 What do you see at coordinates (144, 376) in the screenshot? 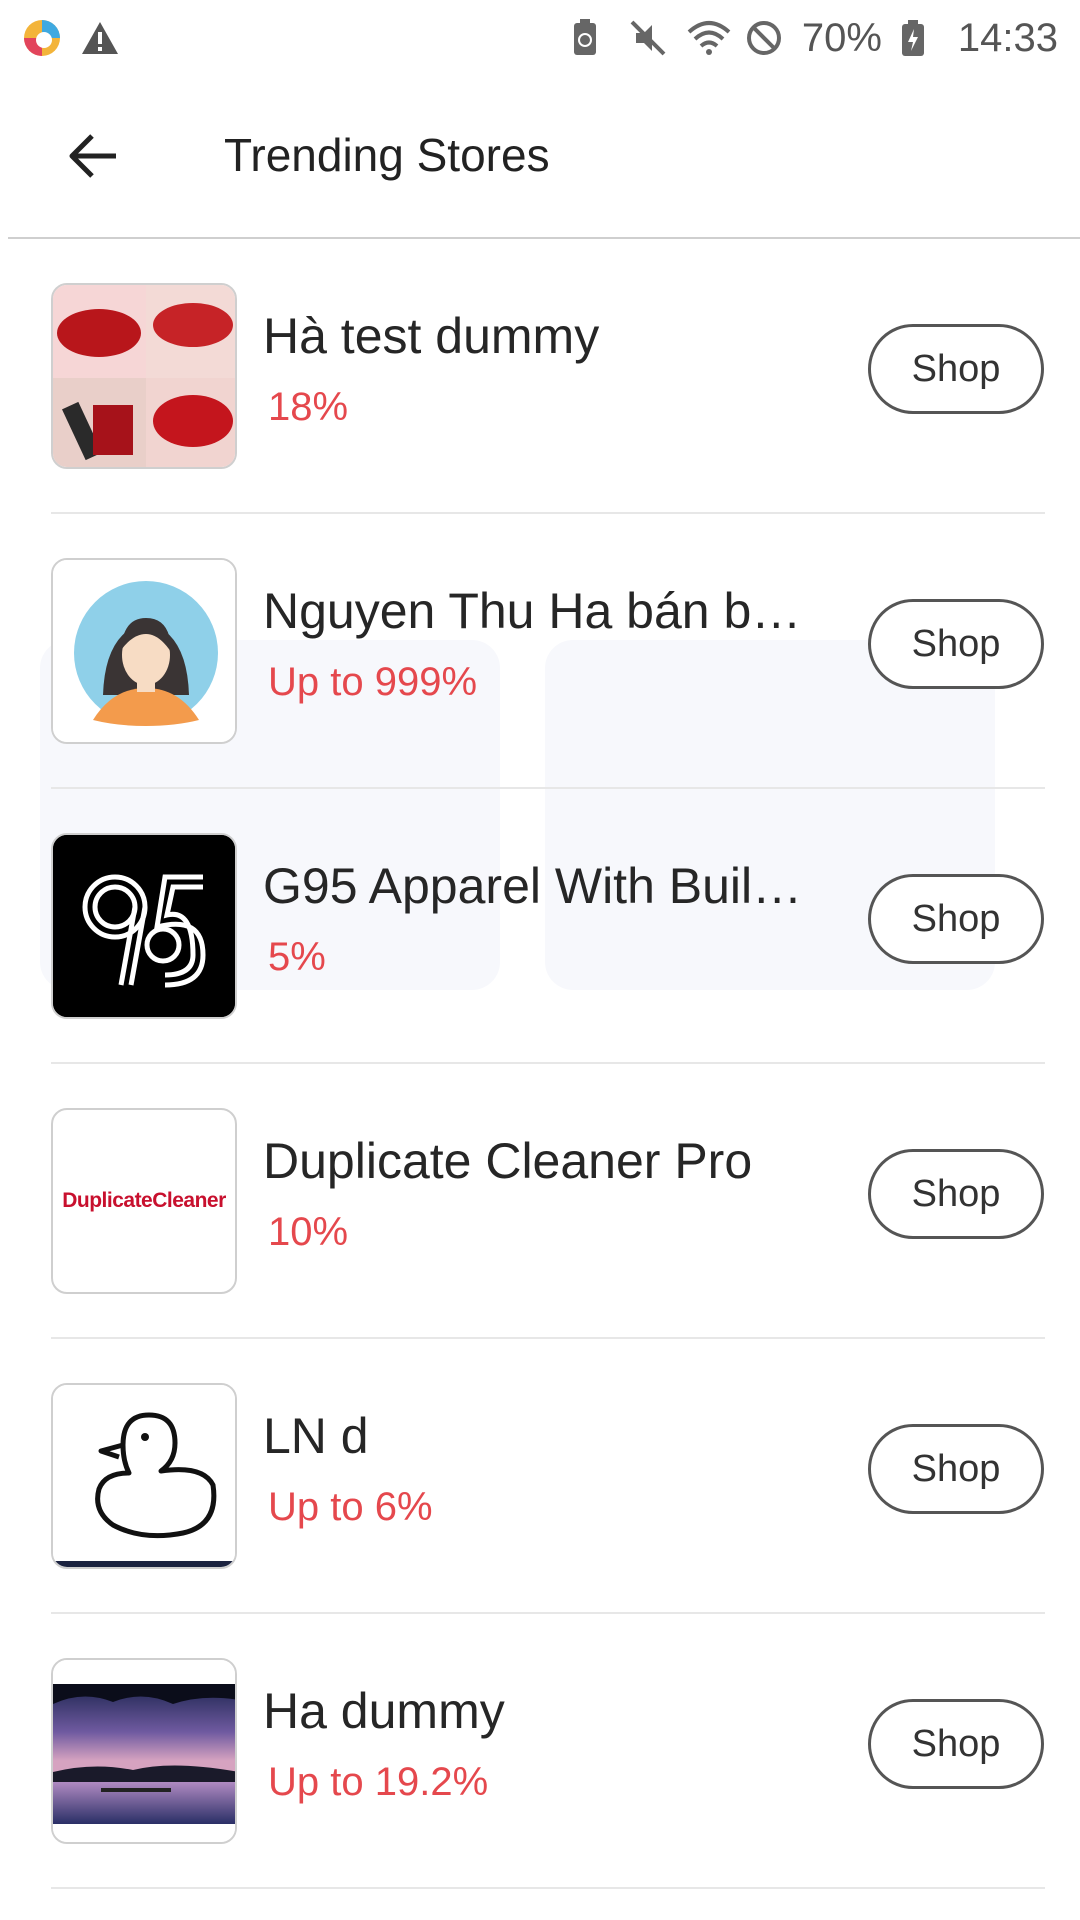
I see `lips-photo-icon` at bounding box center [144, 376].